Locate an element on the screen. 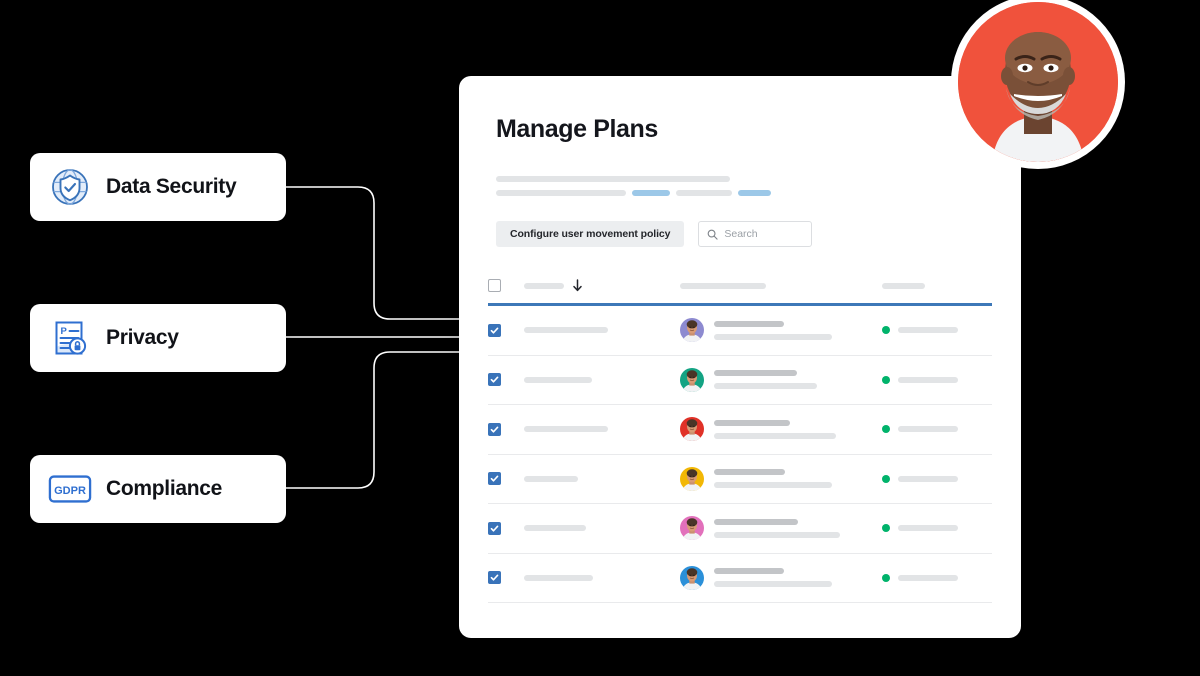 The height and width of the screenshot is (676, 1200). search-icon is located at coordinates (713, 234).